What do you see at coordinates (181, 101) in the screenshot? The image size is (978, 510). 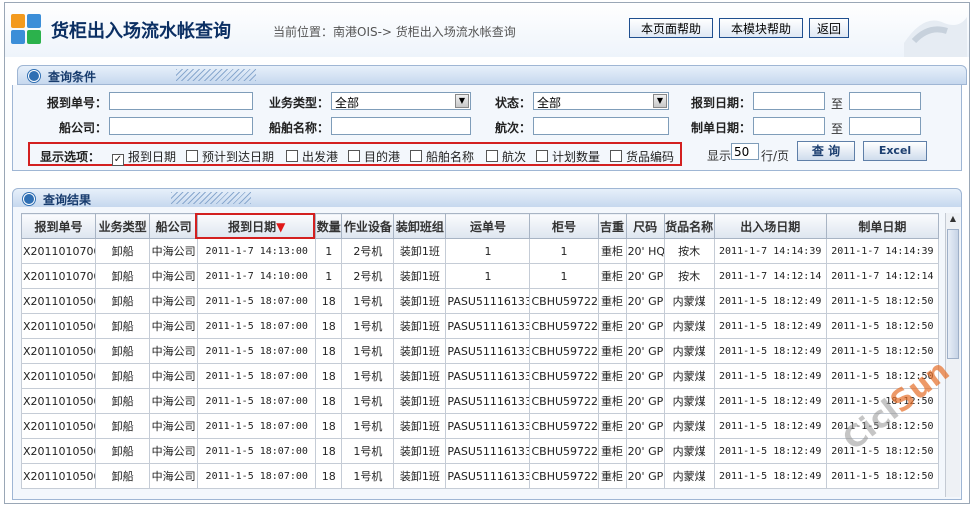 I see `report-no-input` at bounding box center [181, 101].